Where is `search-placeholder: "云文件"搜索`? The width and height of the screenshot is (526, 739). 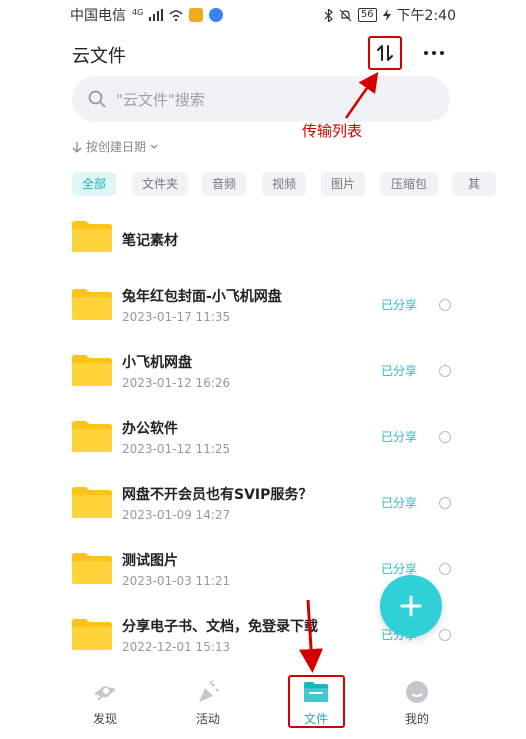 search-placeholder: "云文件"搜索 is located at coordinates (160, 100).